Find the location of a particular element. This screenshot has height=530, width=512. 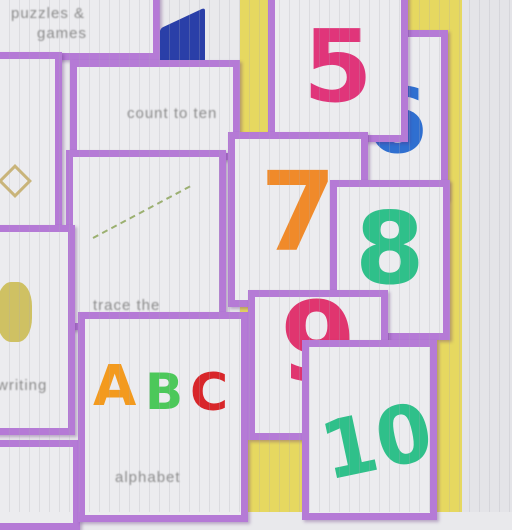

tile-left-bottom is located at coordinates (40, 485).